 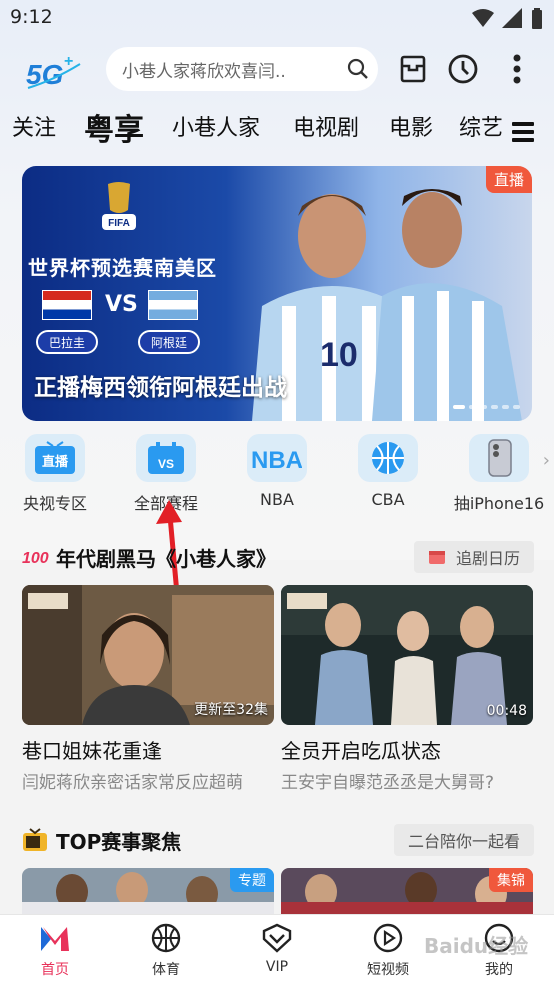 I want to click on hundred-points-icon: 100, so click(x=35, y=558).